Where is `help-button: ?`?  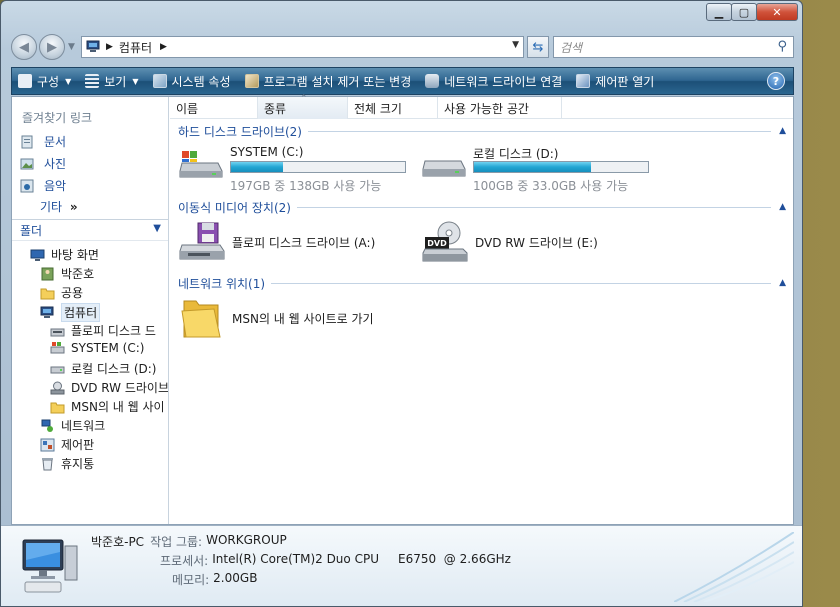 help-button: ? is located at coordinates (776, 81).